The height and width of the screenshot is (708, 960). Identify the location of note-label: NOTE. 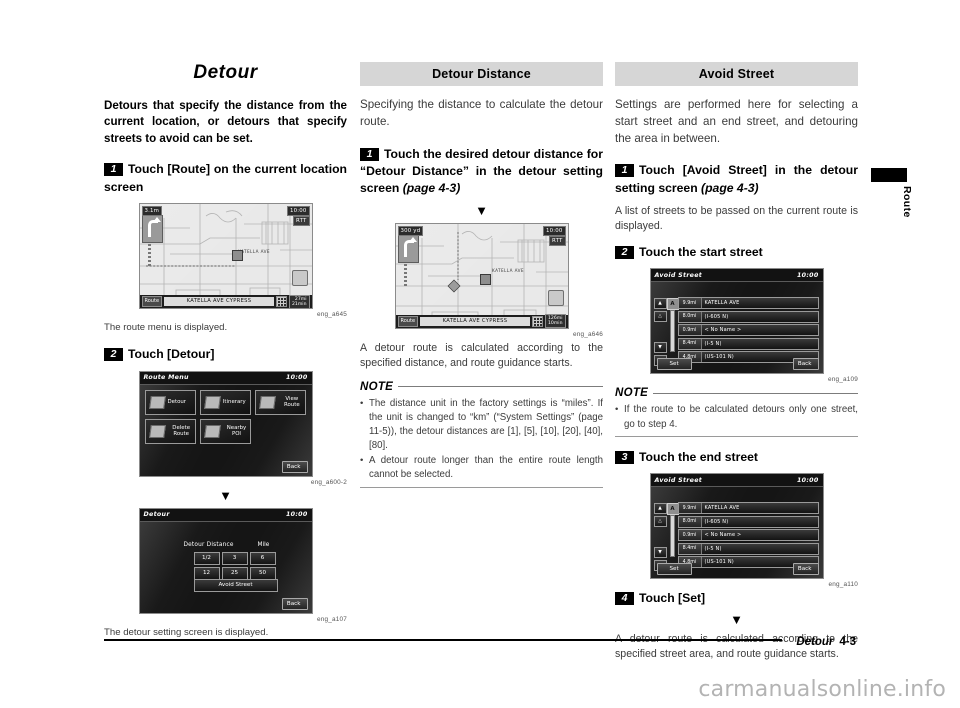
(377, 386).